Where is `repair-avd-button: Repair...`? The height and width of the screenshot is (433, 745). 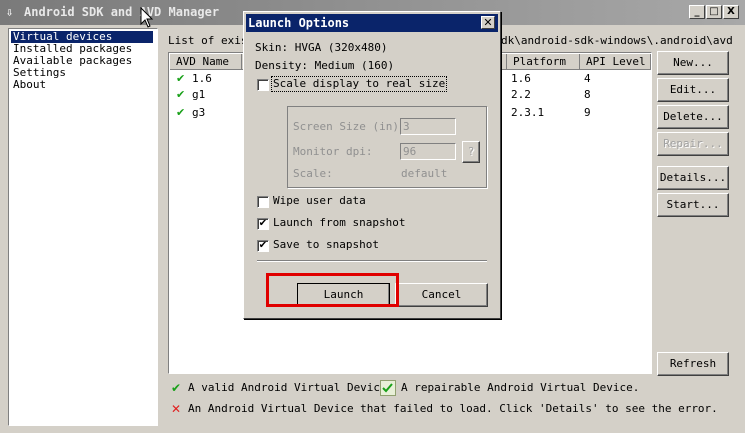 repair-avd-button: Repair... is located at coordinates (693, 144).